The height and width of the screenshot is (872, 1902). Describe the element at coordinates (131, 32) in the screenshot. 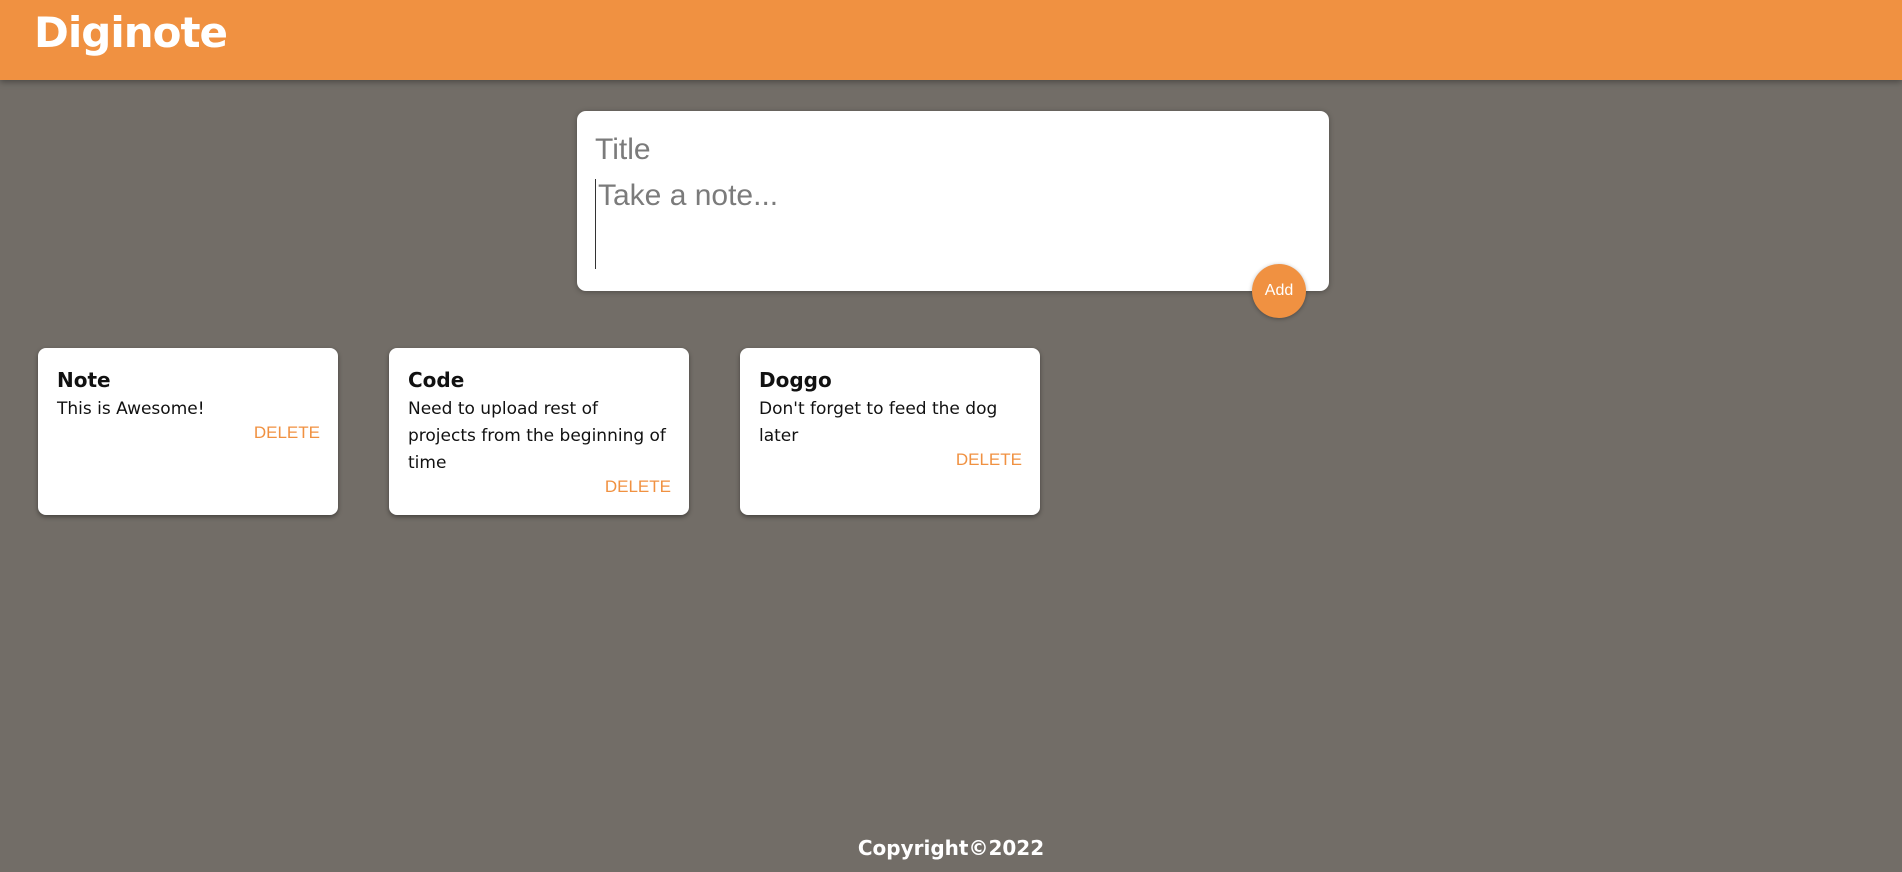

I see `app-logo: Diginote` at that location.